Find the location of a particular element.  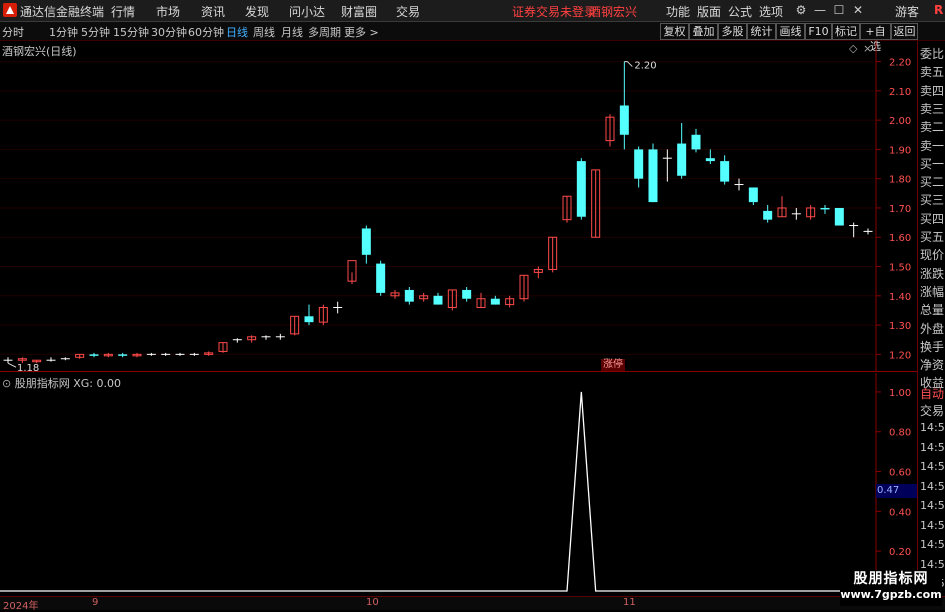

tf-60min: 60分钟 is located at coordinates (206, 32).